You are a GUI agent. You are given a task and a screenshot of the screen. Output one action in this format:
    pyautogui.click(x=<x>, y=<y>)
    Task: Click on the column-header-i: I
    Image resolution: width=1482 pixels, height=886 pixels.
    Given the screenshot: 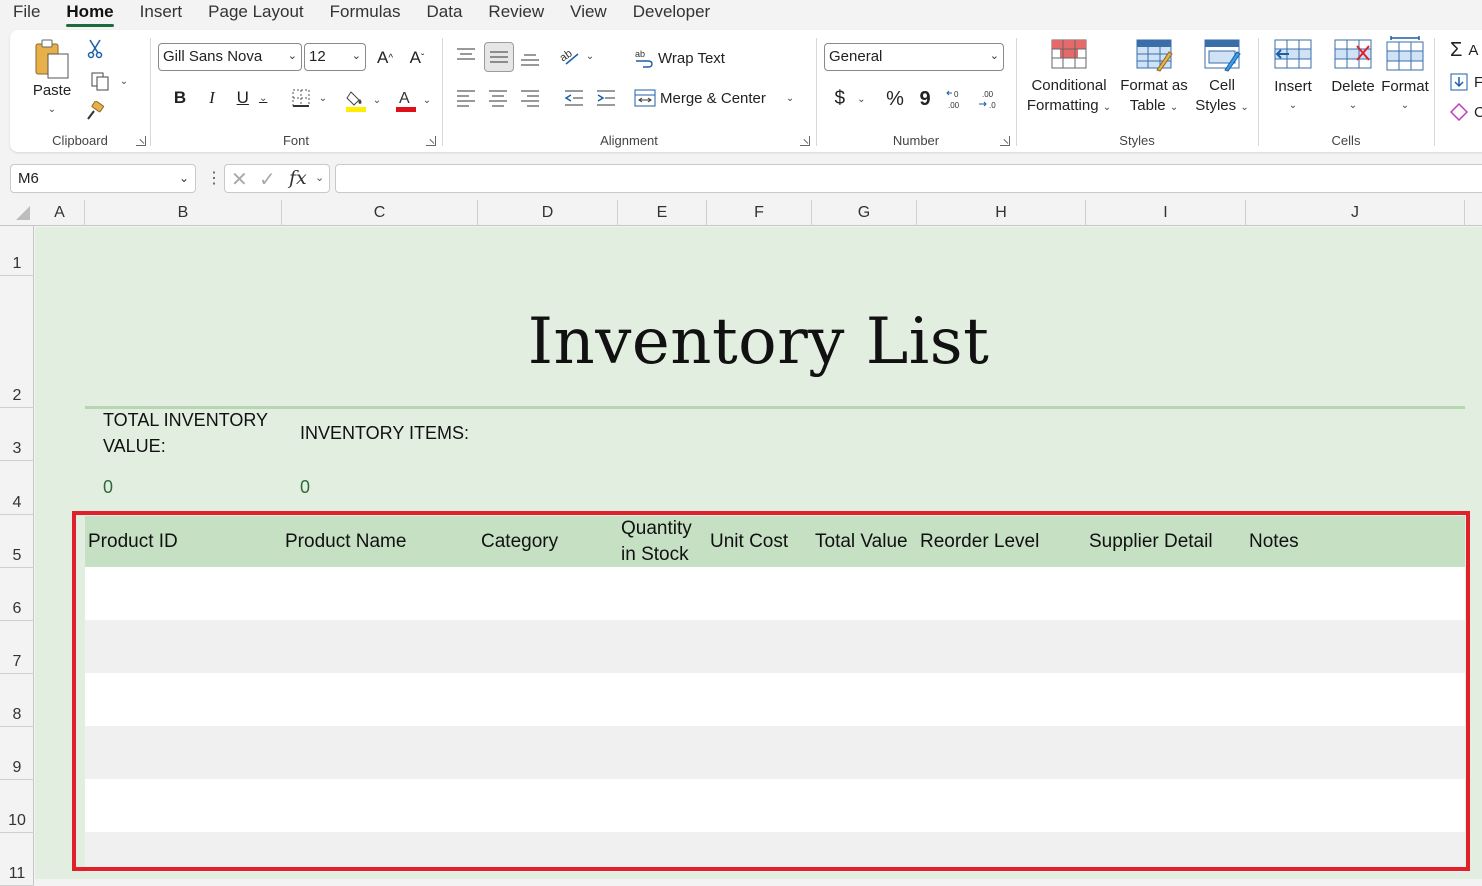 What is the action you would take?
    pyautogui.click(x=1166, y=213)
    